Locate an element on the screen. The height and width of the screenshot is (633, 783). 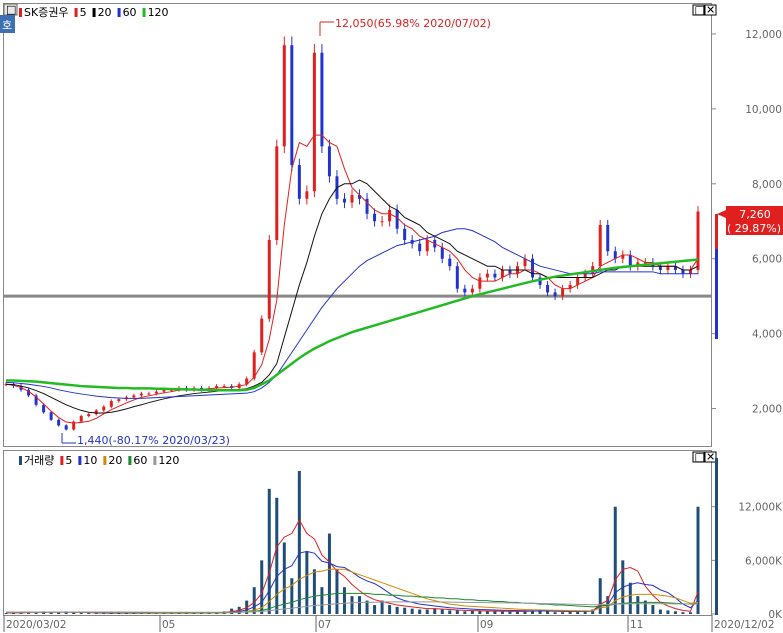
low-annotation: 1,440(-80.17% 2020/03/23) is located at coordinates (145, 440).